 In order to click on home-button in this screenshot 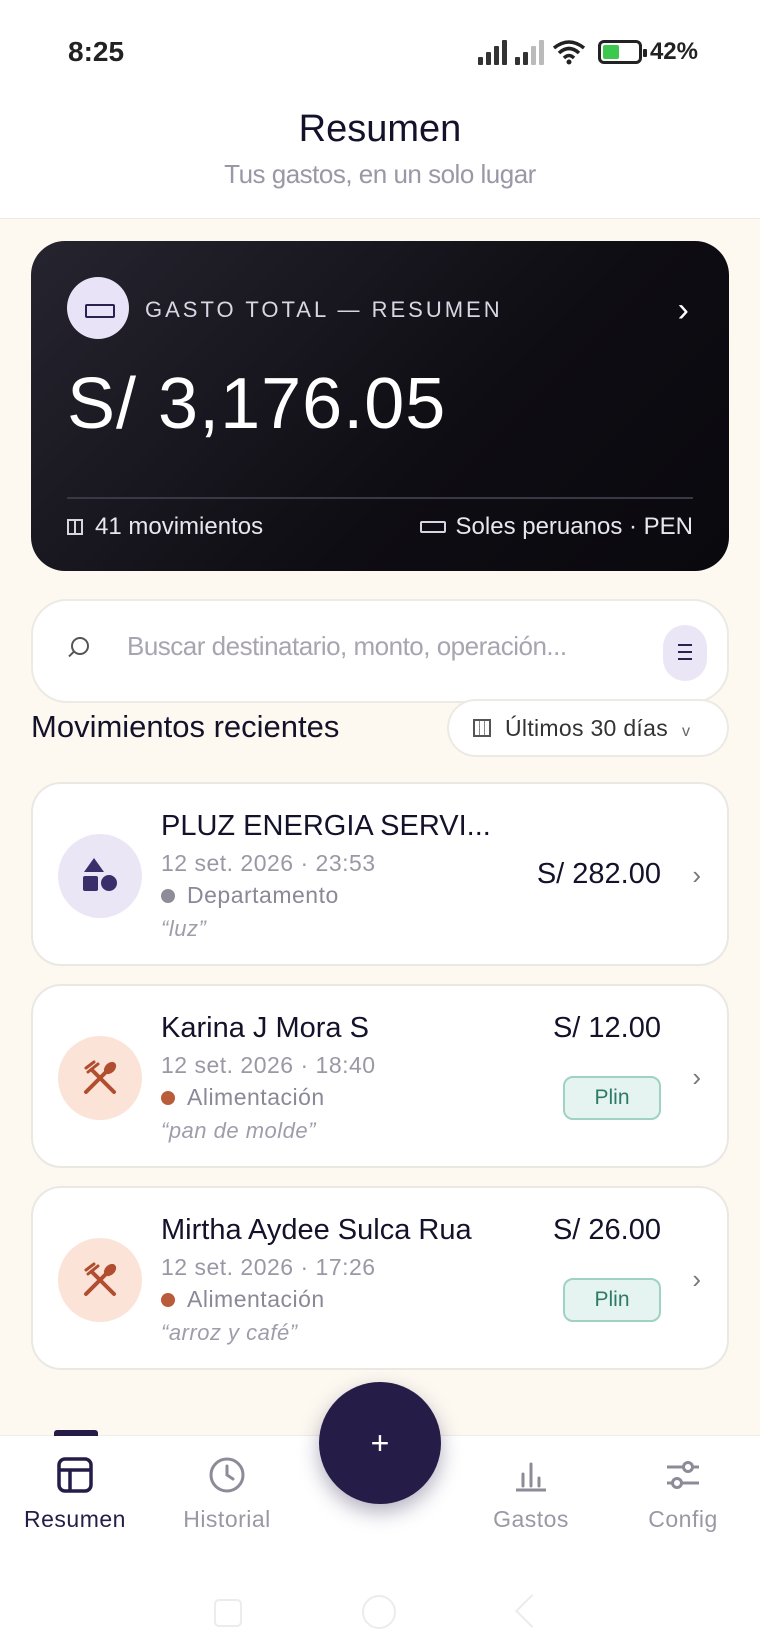, I will do `click(379, 1612)`.